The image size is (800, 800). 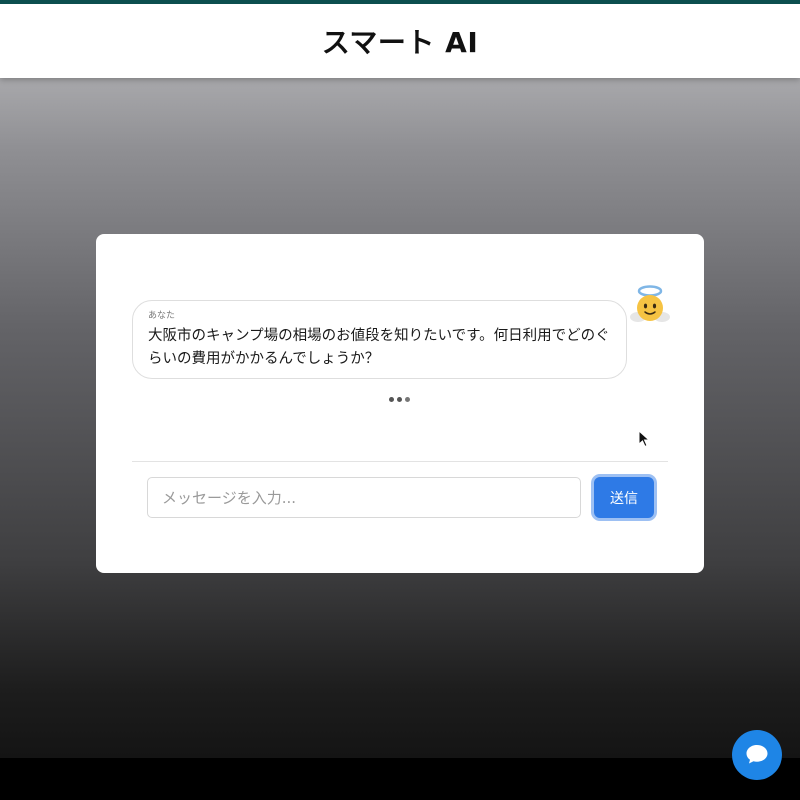 What do you see at coordinates (400, 42) in the screenshot?
I see `app-title: スマート AI` at bounding box center [400, 42].